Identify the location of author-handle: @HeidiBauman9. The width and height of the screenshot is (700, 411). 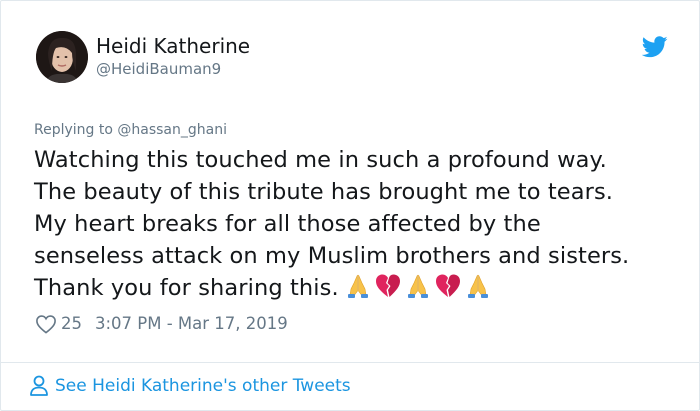
(158, 69).